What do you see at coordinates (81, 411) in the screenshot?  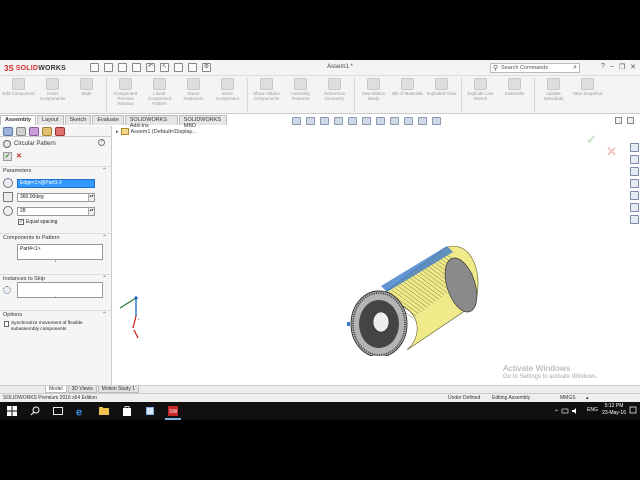 I see `edge-browser-icon: e` at bounding box center [81, 411].